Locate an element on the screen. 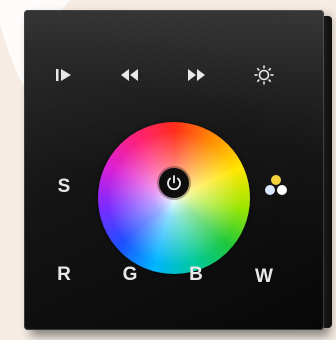 This screenshot has width=336, height=340. s-button: S is located at coordinates (64, 187).